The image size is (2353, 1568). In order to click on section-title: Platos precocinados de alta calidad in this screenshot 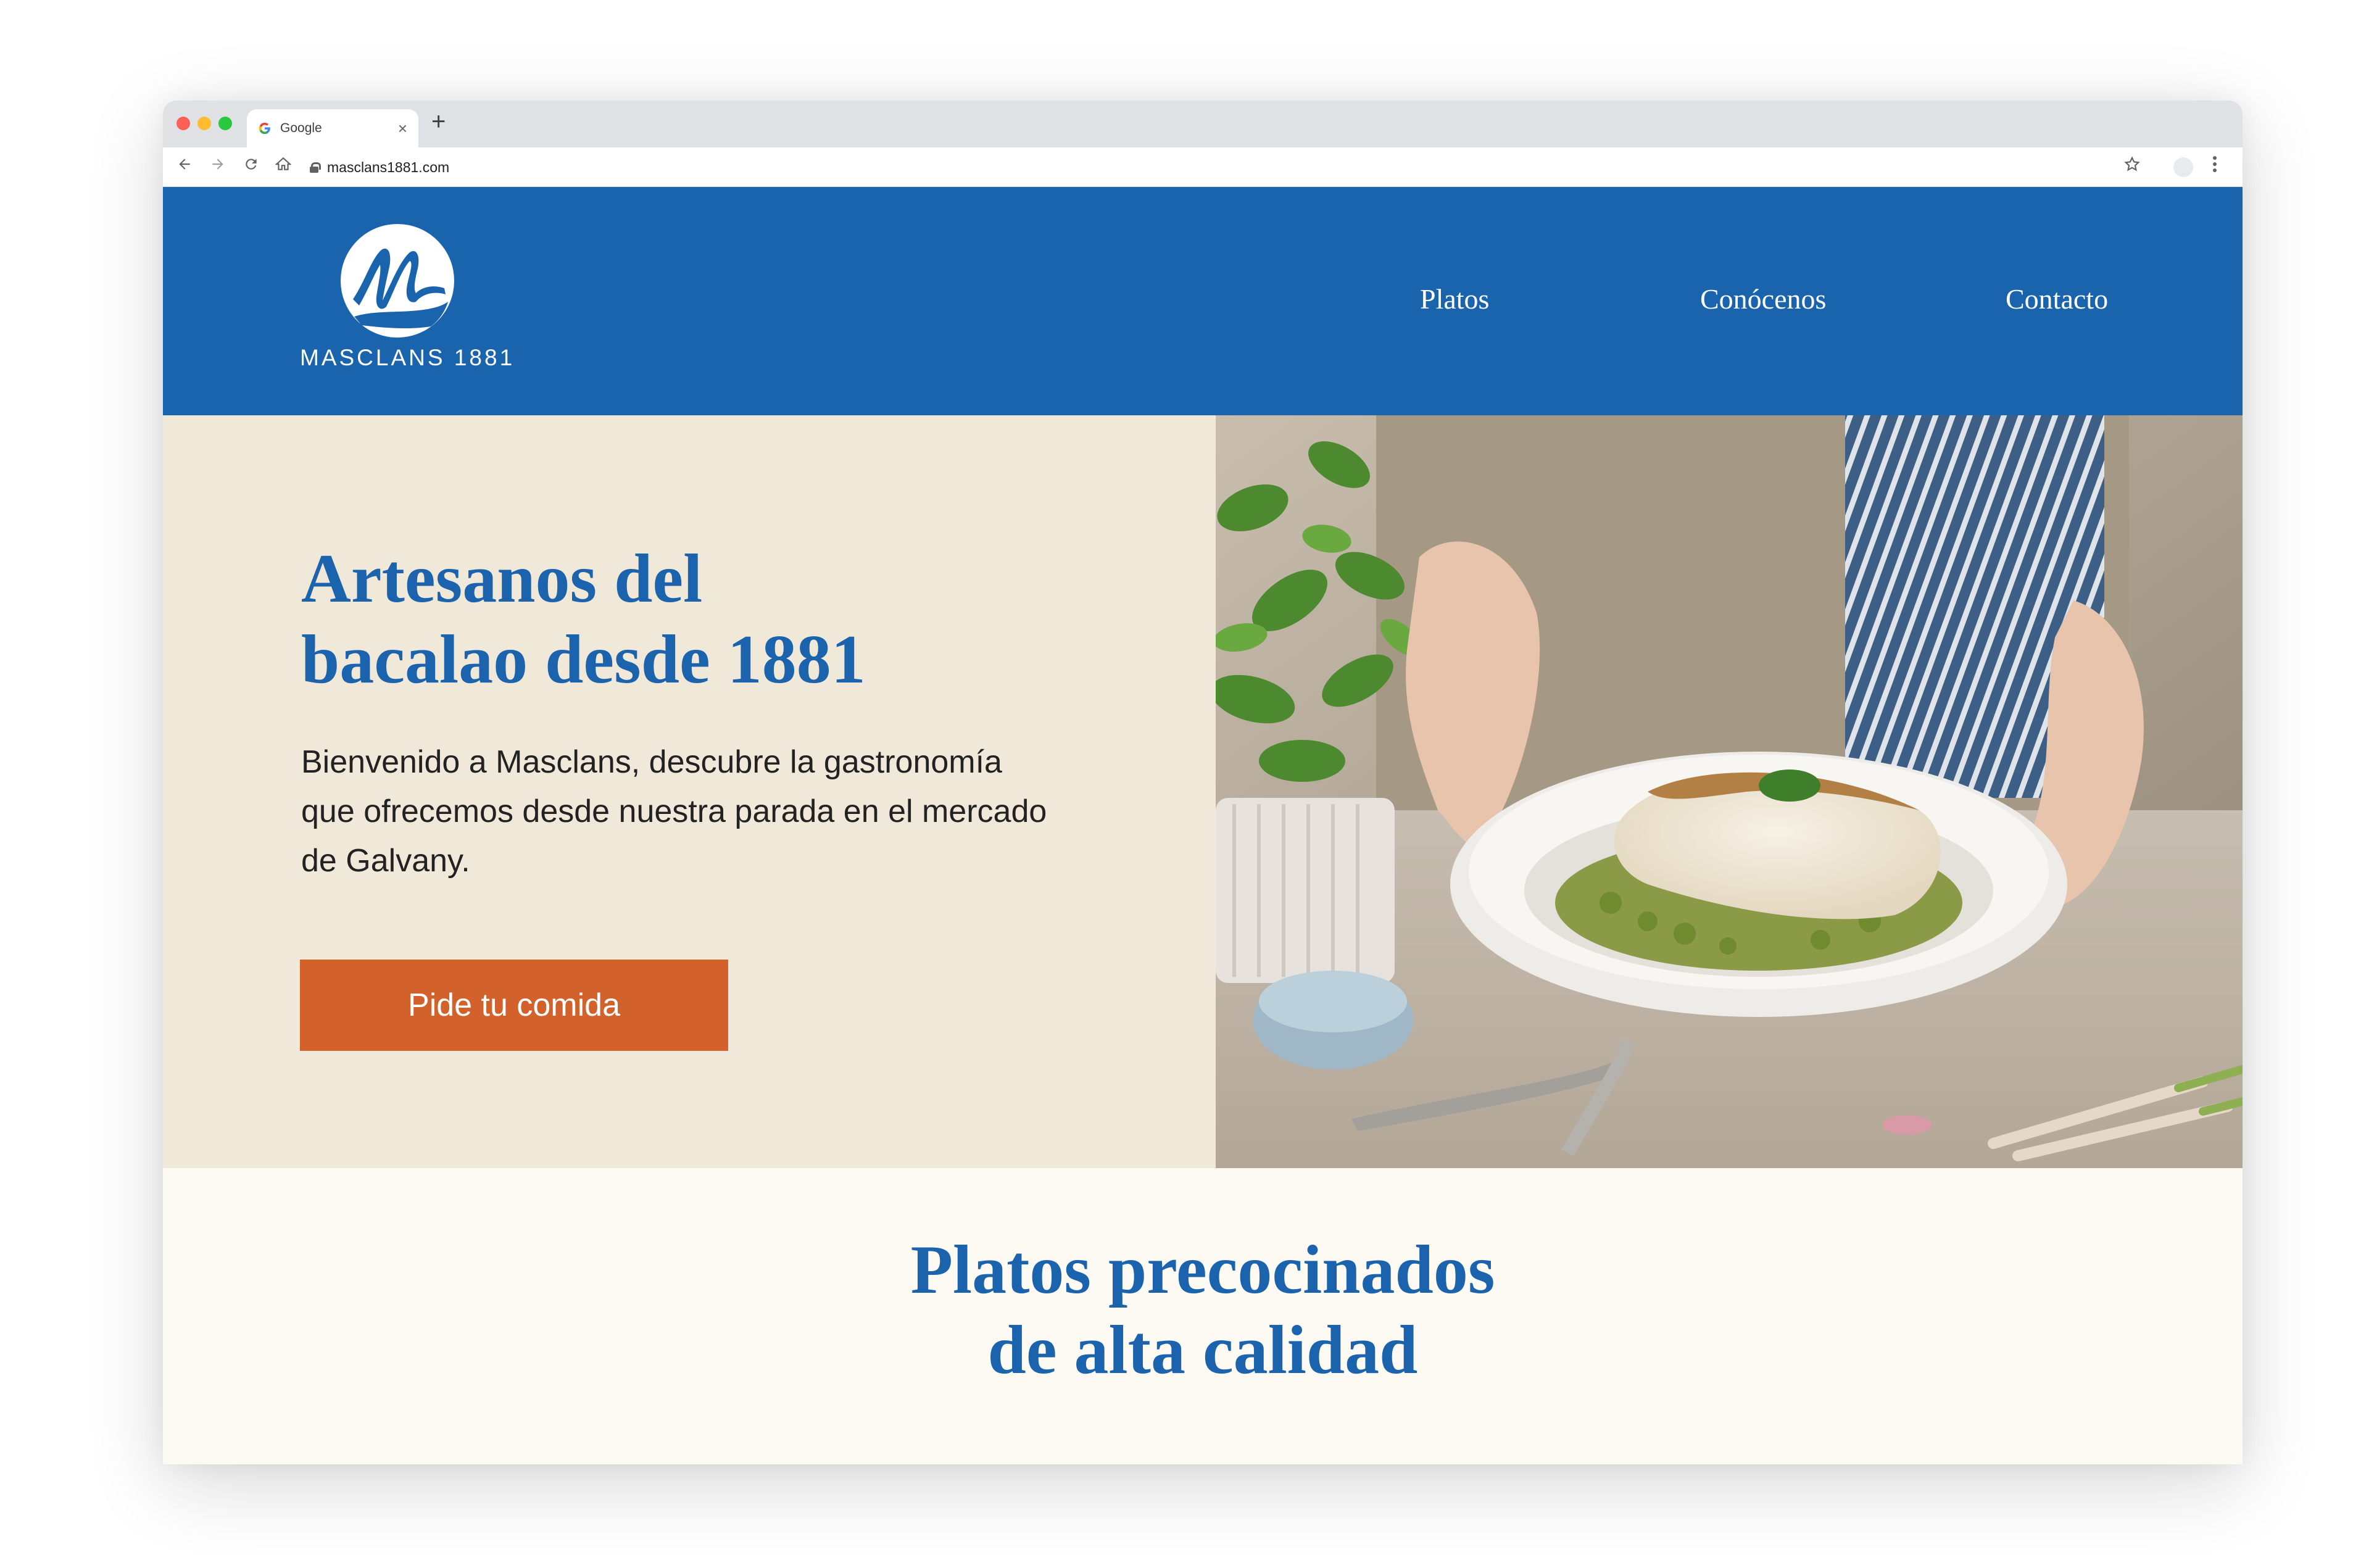, I will do `click(1202, 1310)`.